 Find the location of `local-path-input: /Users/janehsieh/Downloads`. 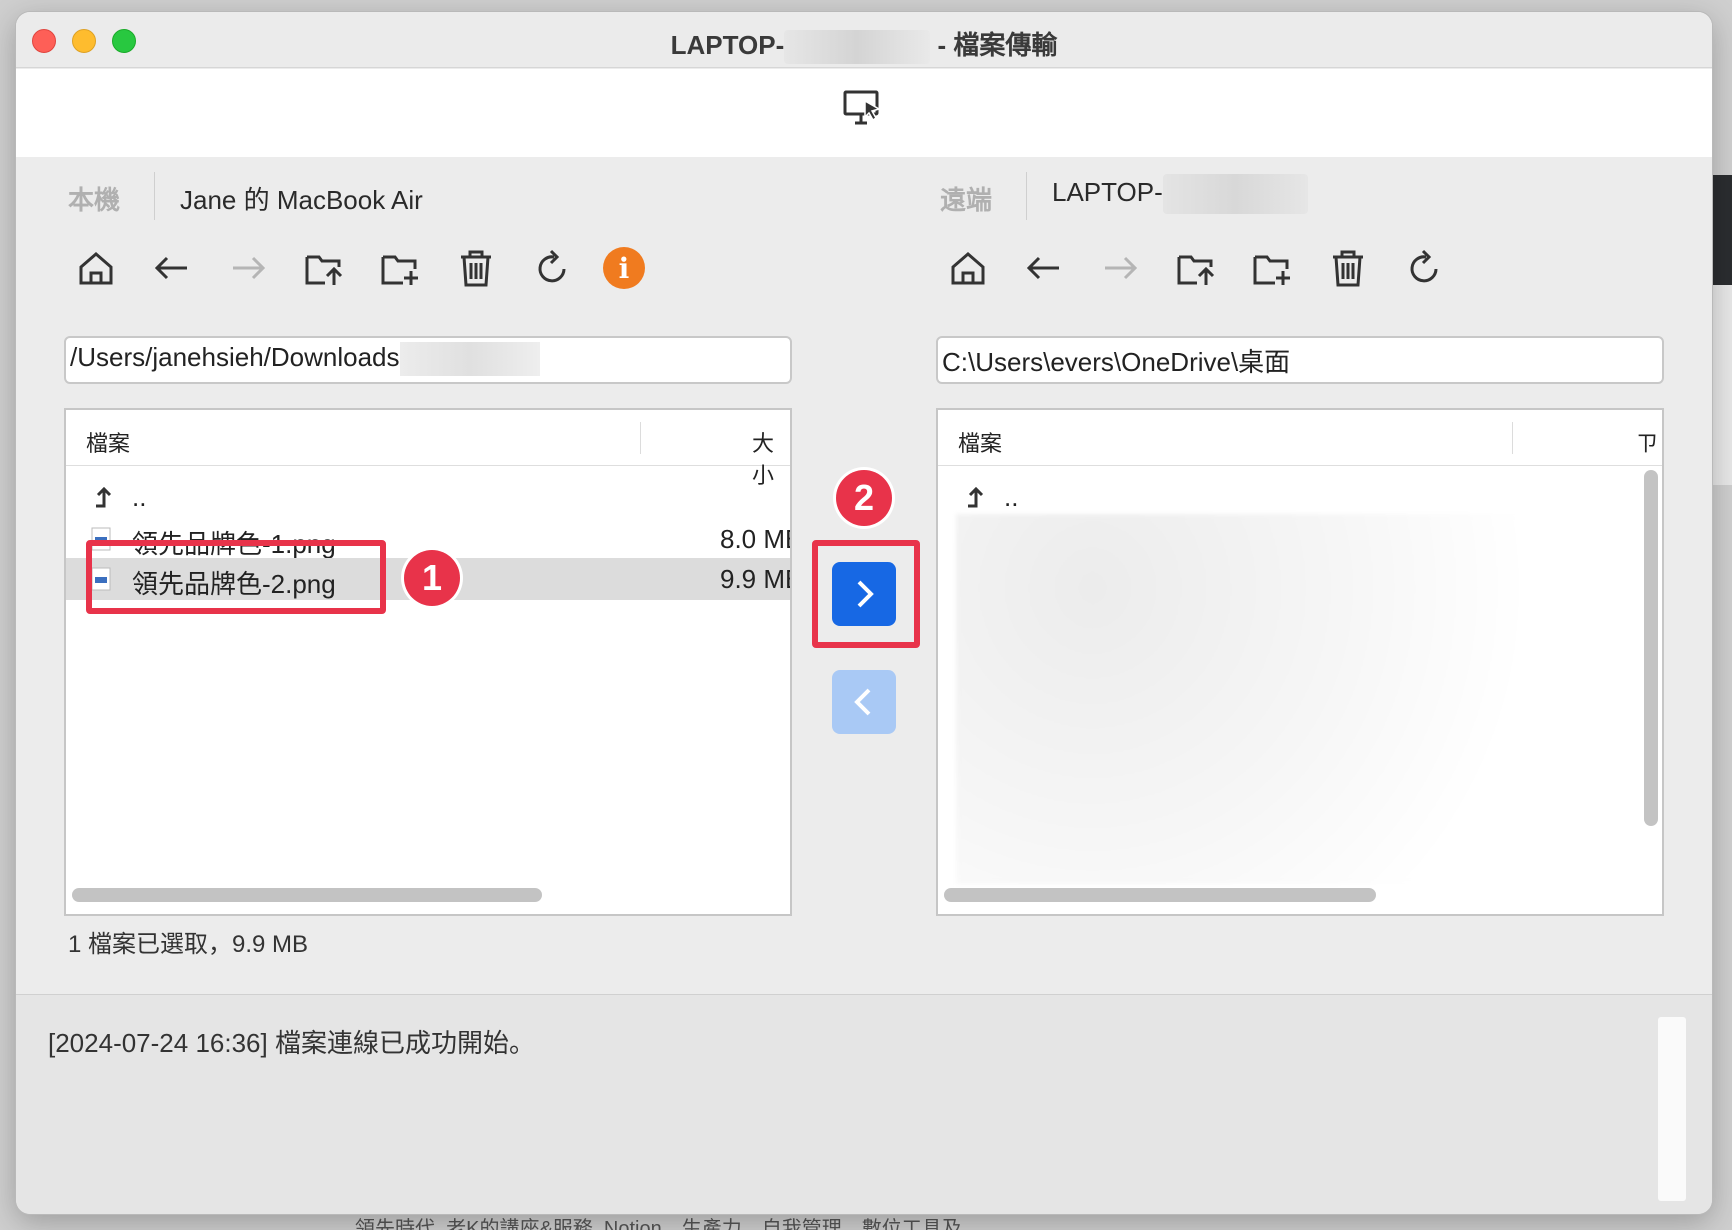

local-path-input: /Users/janehsieh/Downloads is located at coordinates (428, 360).